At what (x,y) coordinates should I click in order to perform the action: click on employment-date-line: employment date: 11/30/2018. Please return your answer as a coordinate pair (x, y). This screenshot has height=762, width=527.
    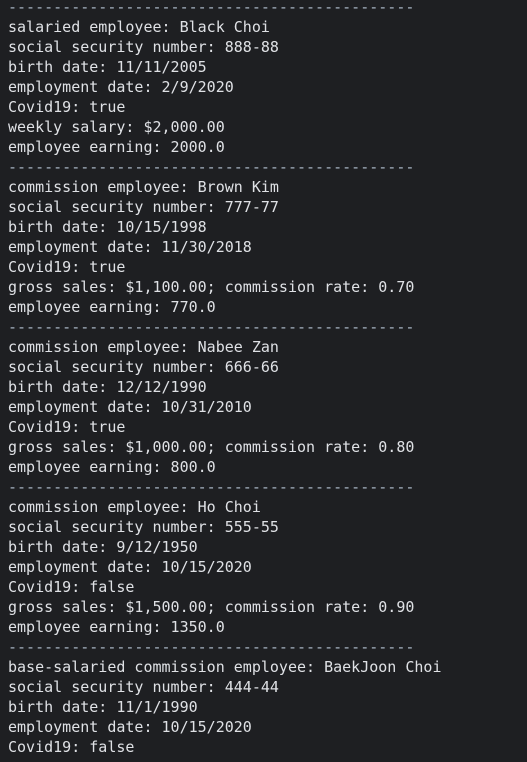
    Looking at the image, I should click on (130, 247).